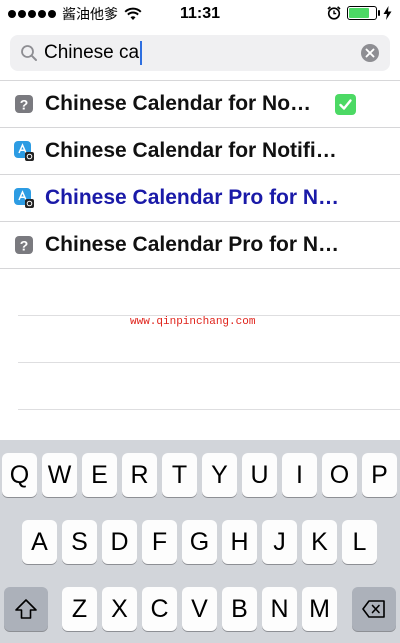 The image size is (400, 643). What do you see at coordinates (199, 609) in the screenshot?
I see `key-v: V` at bounding box center [199, 609].